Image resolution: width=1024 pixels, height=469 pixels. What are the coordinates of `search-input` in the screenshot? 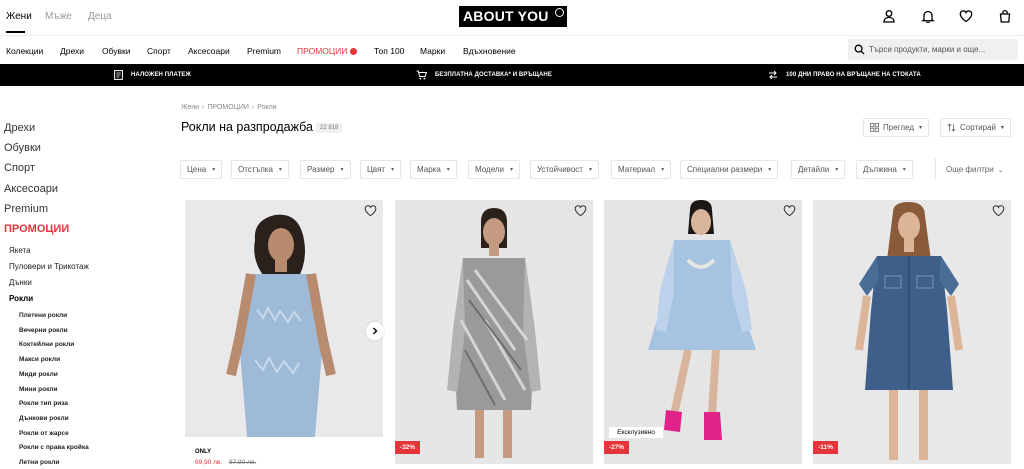 It's located at (941, 49).